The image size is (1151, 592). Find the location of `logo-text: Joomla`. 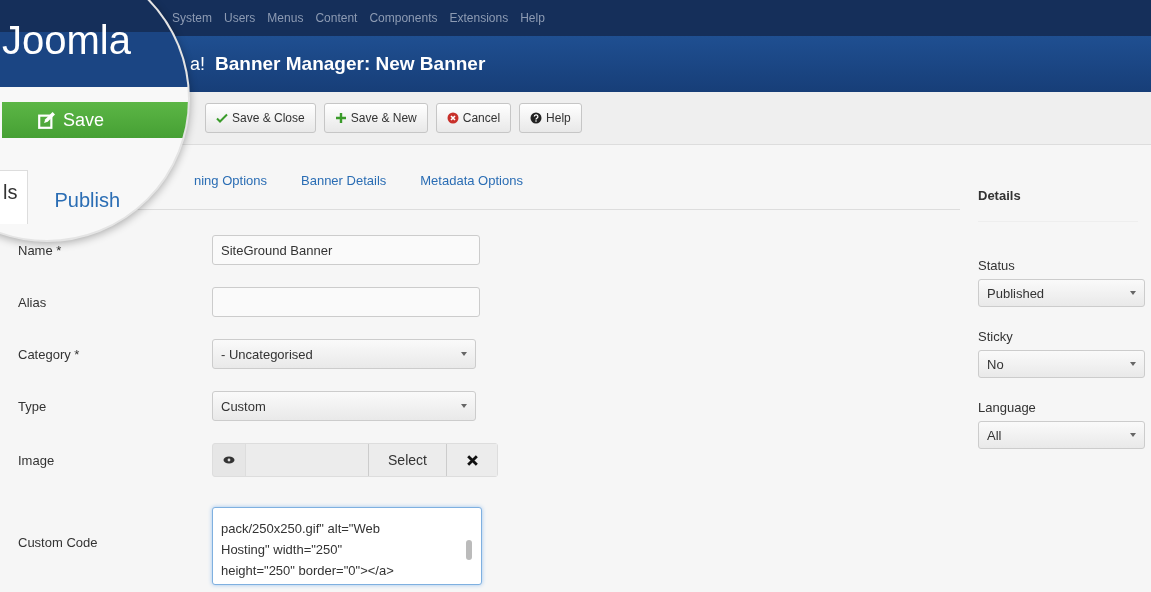

logo-text: Joomla is located at coordinates (66, 40).